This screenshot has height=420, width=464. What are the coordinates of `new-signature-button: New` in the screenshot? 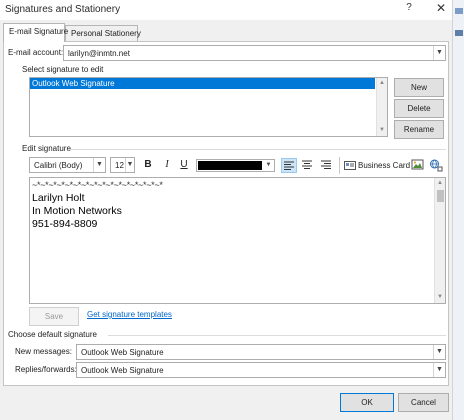 It's located at (419, 87).